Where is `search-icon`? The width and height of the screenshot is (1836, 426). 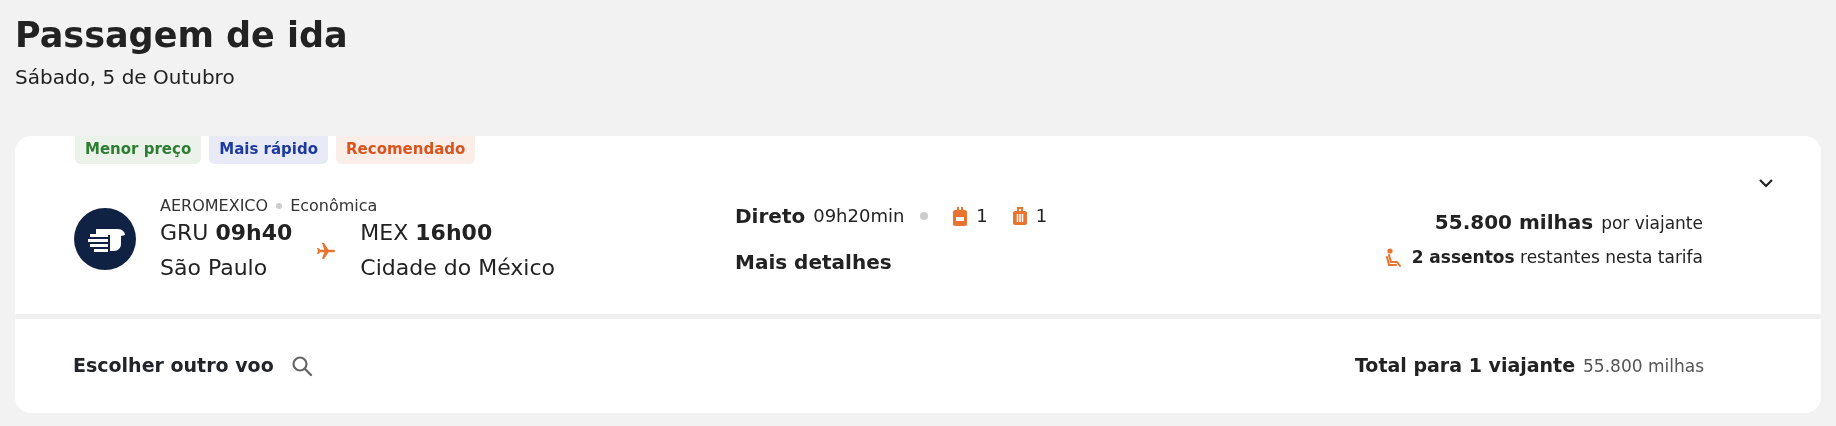 search-icon is located at coordinates (301, 365).